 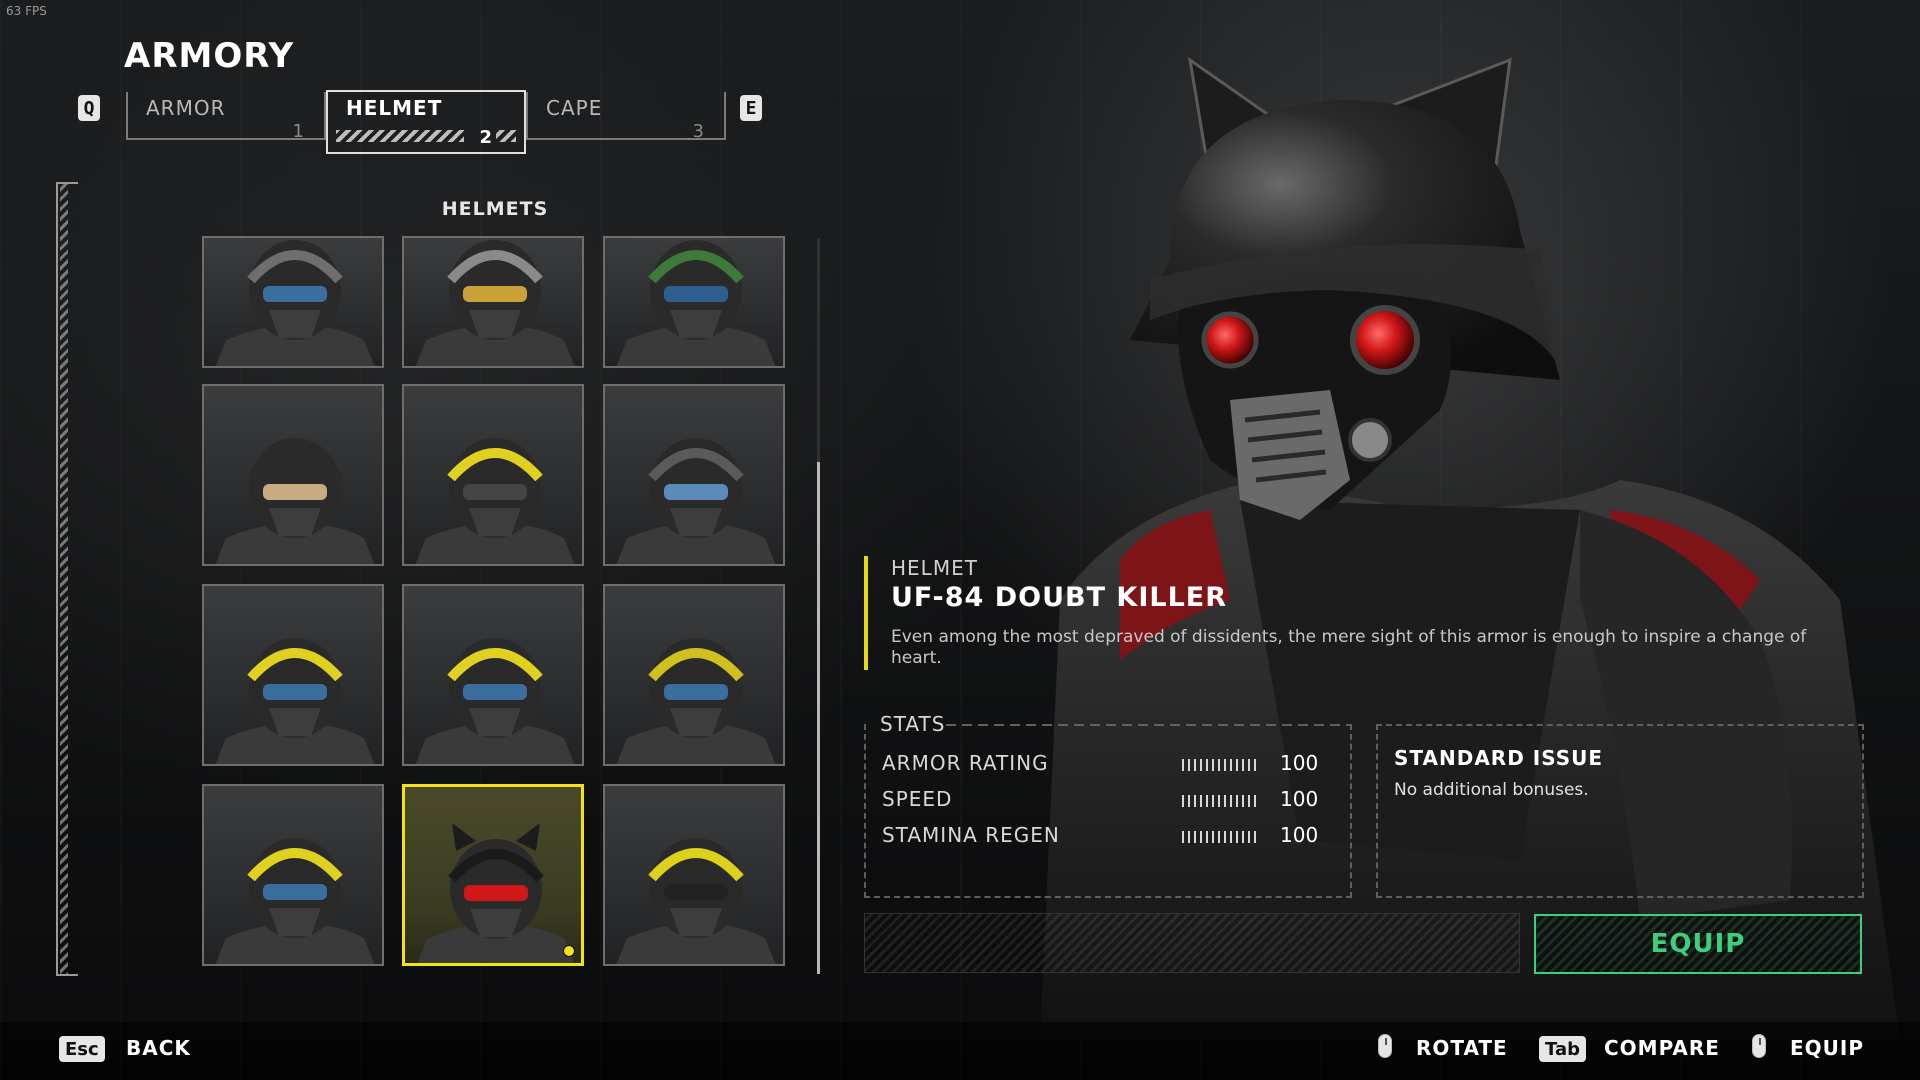 I want to click on tab-label: CAPE, so click(x=574, y=108).